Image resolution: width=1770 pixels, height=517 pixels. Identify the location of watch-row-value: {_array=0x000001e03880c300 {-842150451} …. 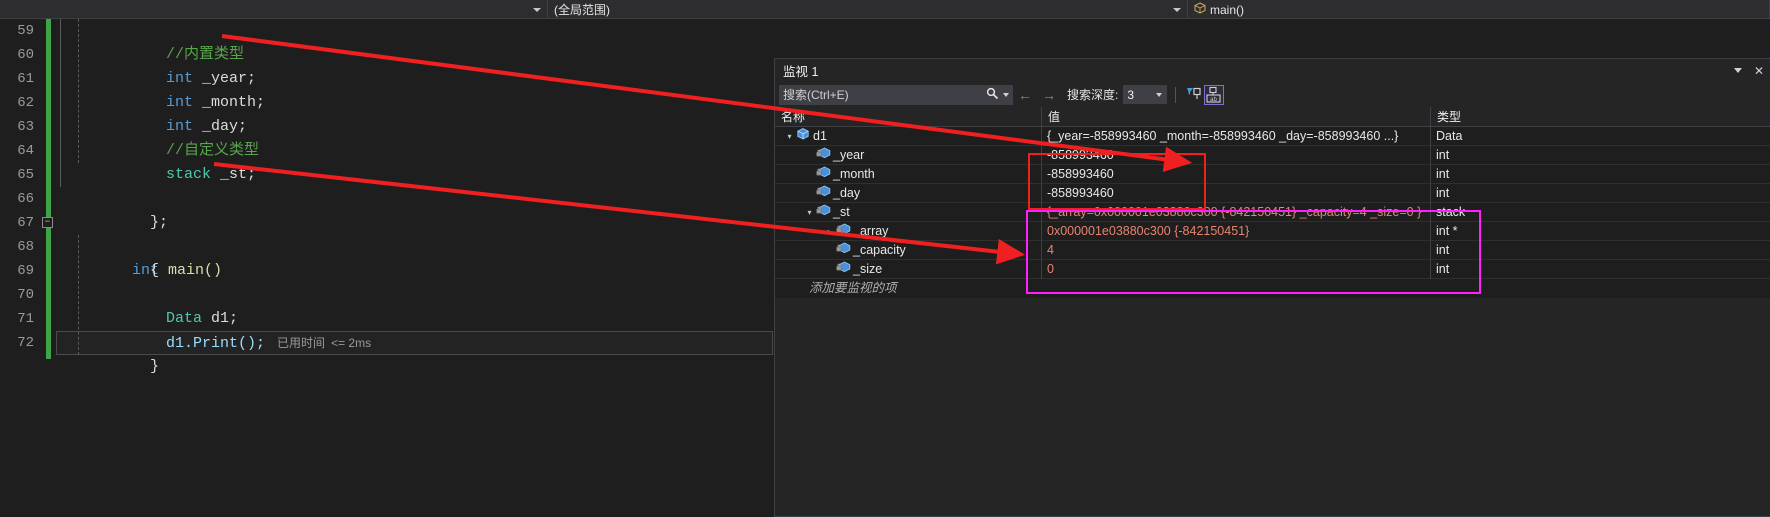
(1236, 212).